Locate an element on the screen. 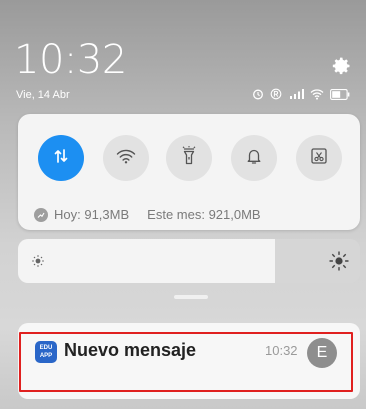 The width and height of the screenshot is (366, 409). mobile-data-icon is located at coordinates (61, 158).